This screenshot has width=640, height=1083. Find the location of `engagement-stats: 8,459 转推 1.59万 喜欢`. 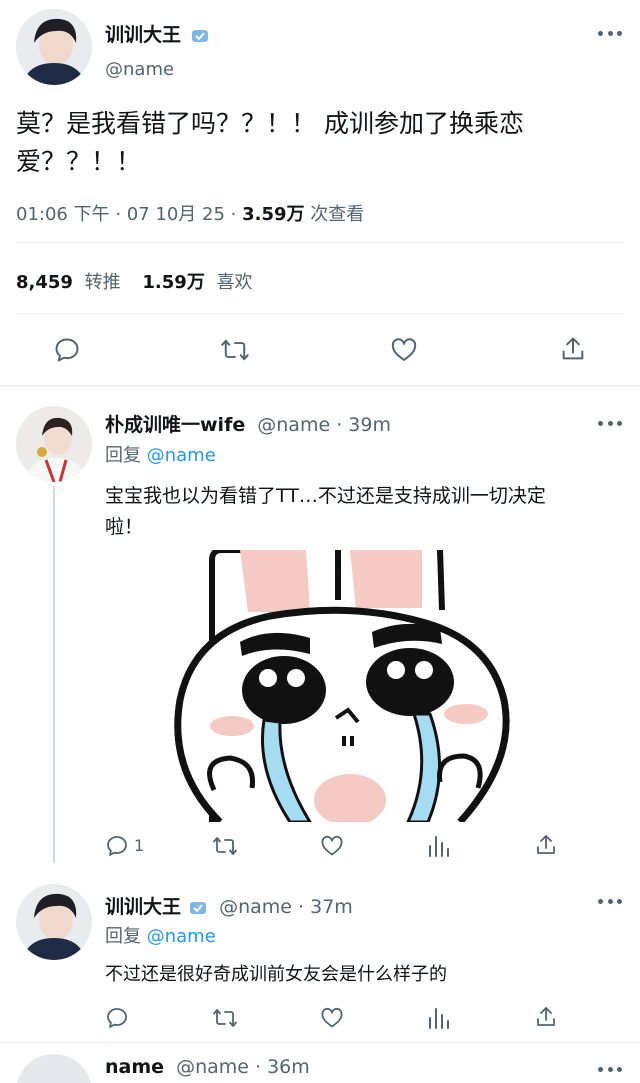

engagement-stats: 8,459 转推 1.59万 喜欢 is located at coordinates (134, 281).